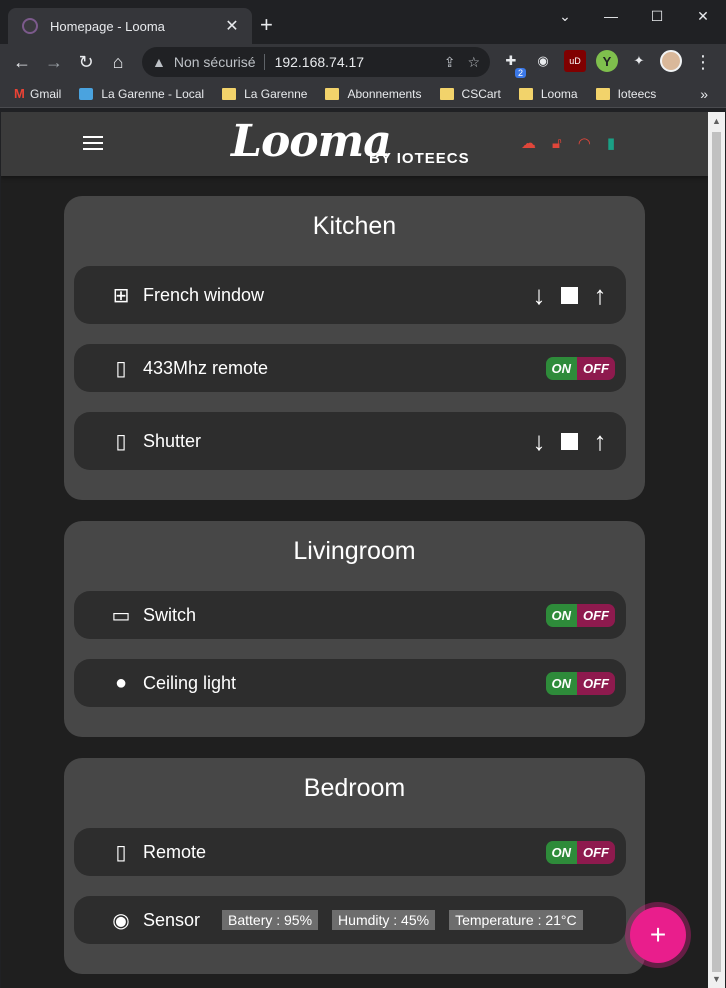  What do you see at coordinates (266, 25) in the screenshot?
I see `new-tab-button: +` at bounding box center [266, 25].